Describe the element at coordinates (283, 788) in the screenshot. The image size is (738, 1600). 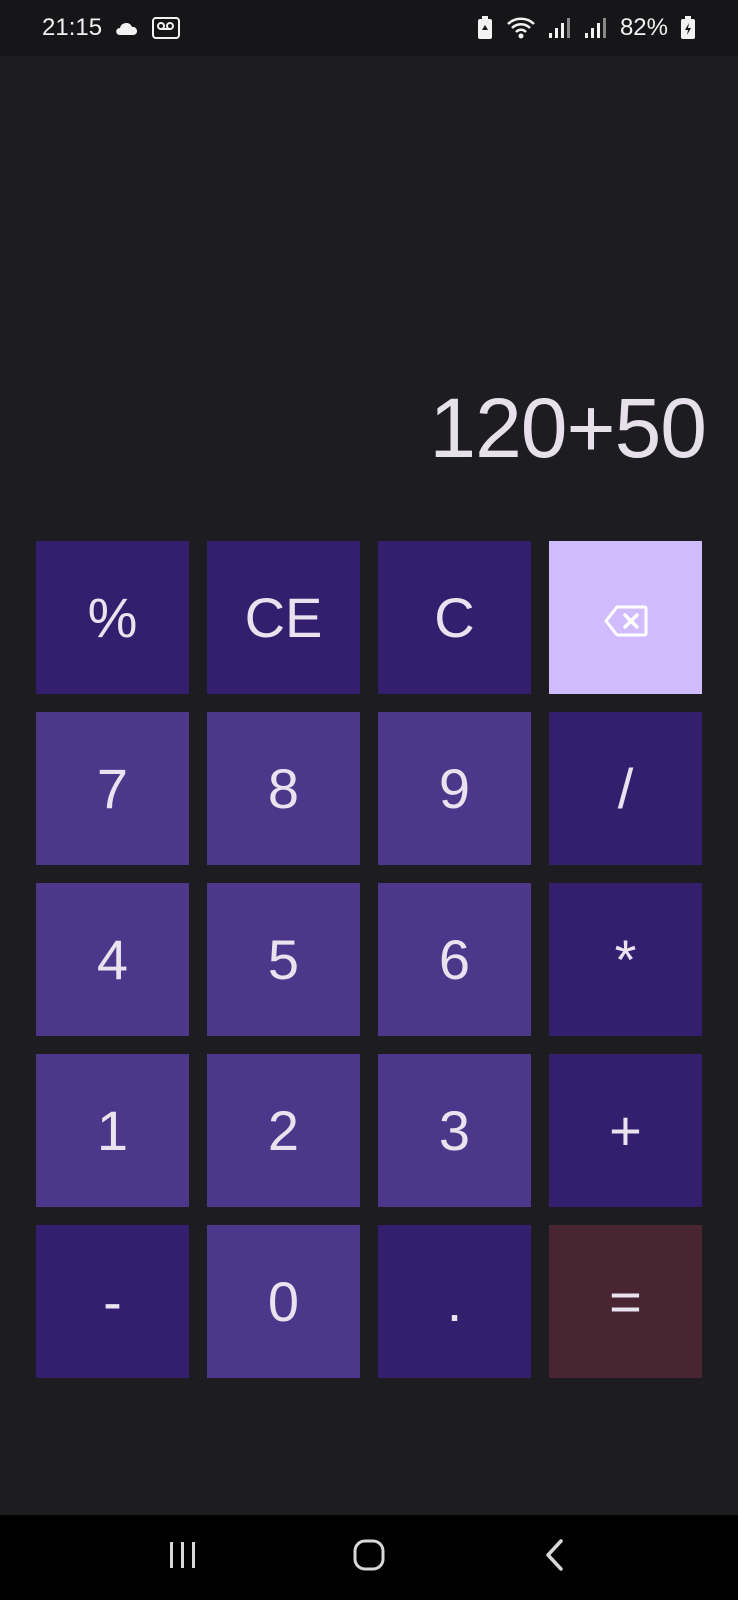
I see `digit-8-key: 8` at that location.